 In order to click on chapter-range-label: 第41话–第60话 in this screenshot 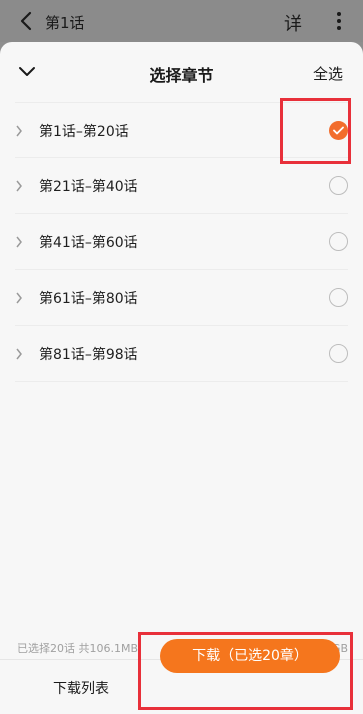, I will do `click(88, 243)`.